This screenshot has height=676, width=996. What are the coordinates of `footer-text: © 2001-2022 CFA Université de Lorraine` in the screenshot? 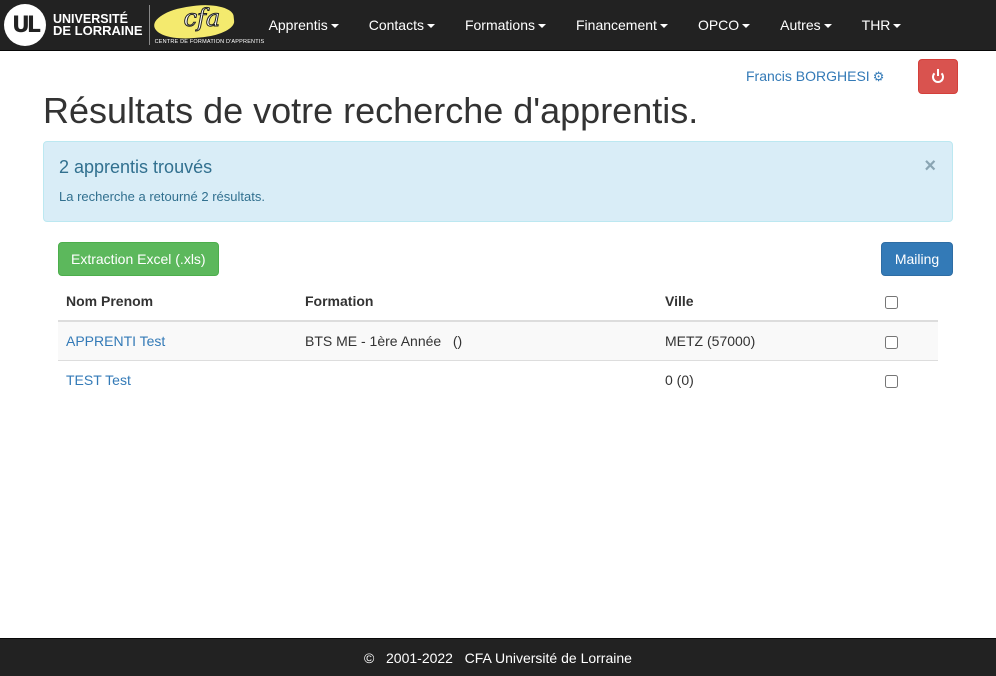 It's located at (498, 657).